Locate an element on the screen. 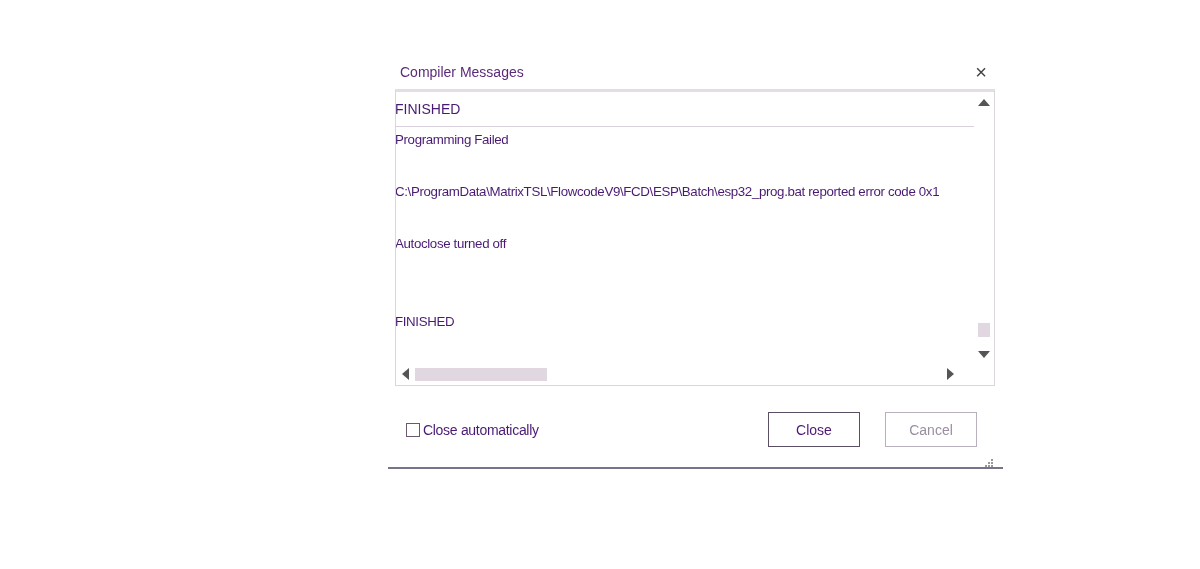 The width and height of the screenshot is (1200, 569). resize-grip-icon is located at coordinates (988, 462).